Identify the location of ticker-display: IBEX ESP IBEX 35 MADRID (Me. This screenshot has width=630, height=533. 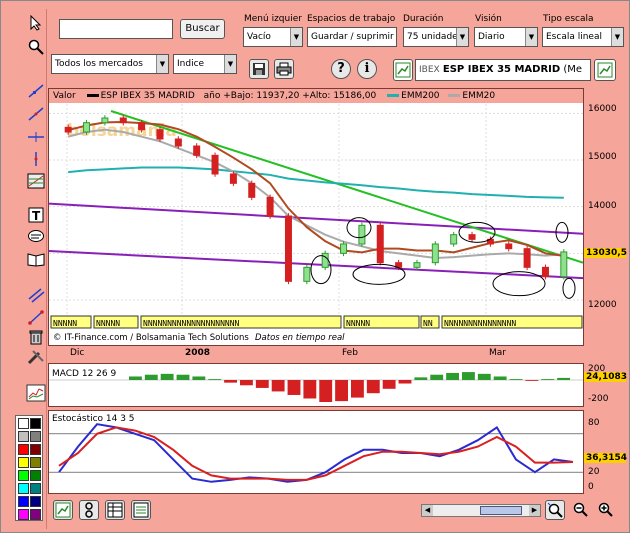
(503, 70).